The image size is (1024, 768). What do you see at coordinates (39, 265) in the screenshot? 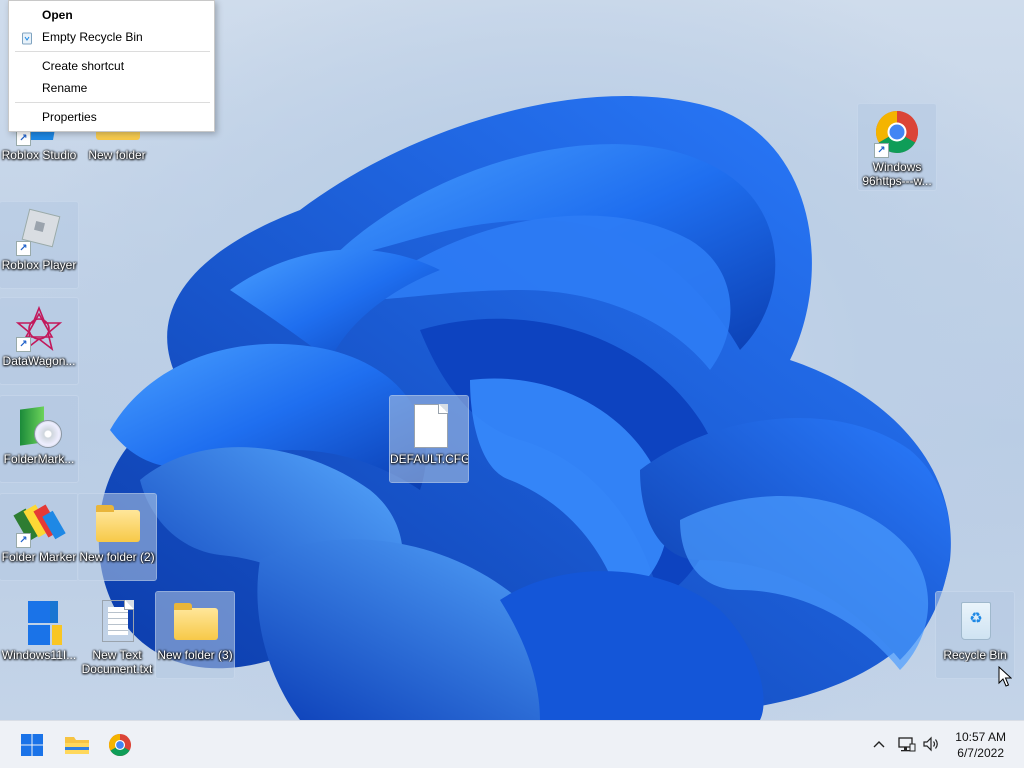
I see `desktop-icon-label: Roblox Player` at bounding box center [39, 265].